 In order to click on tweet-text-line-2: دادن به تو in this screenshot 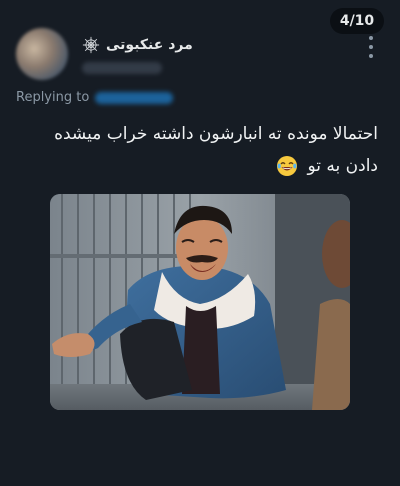, I will do `click(342, 166)`.